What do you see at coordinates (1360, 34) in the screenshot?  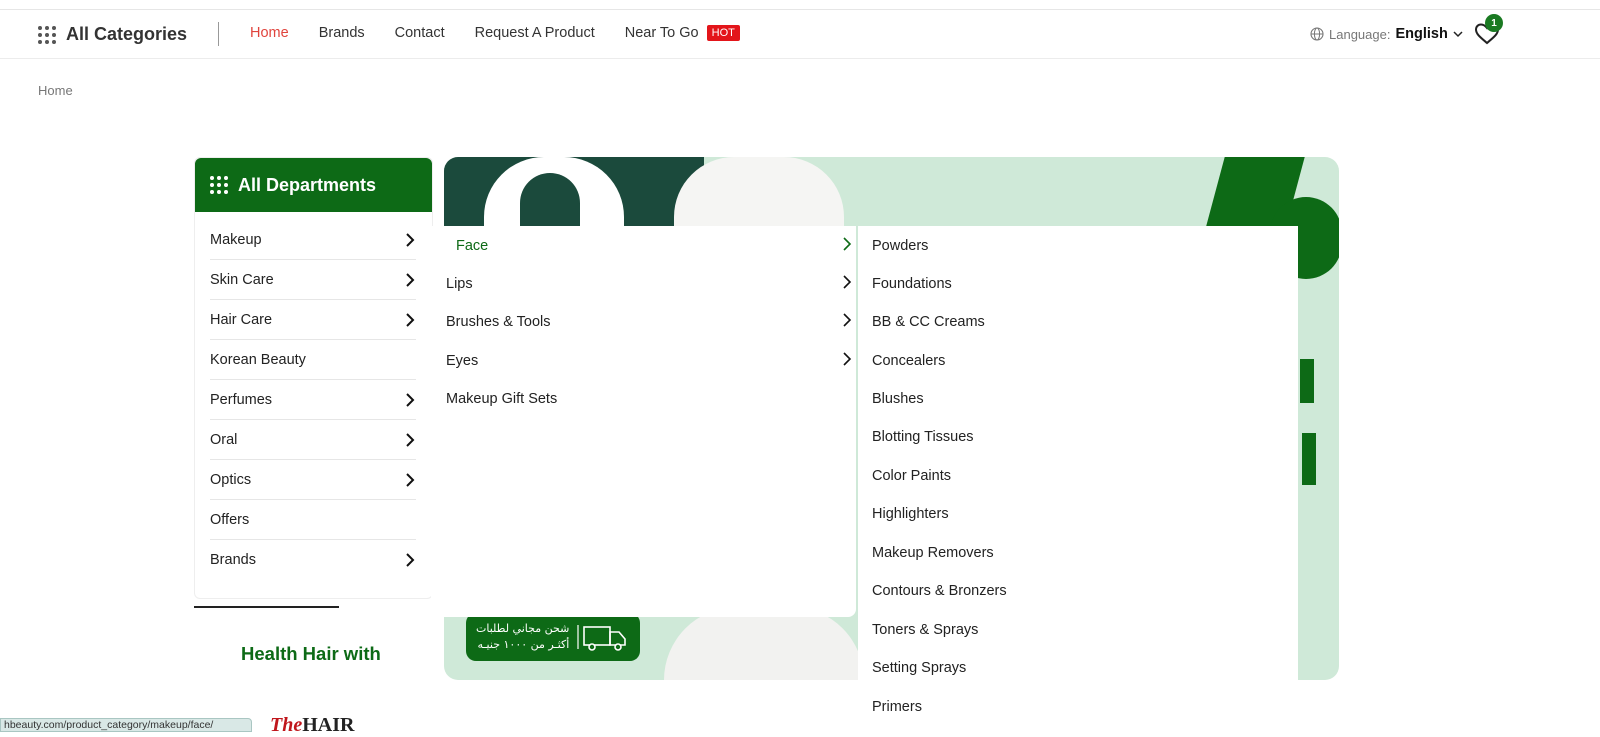 I see `language-label: Language:` at bounding box center [1360, 34].